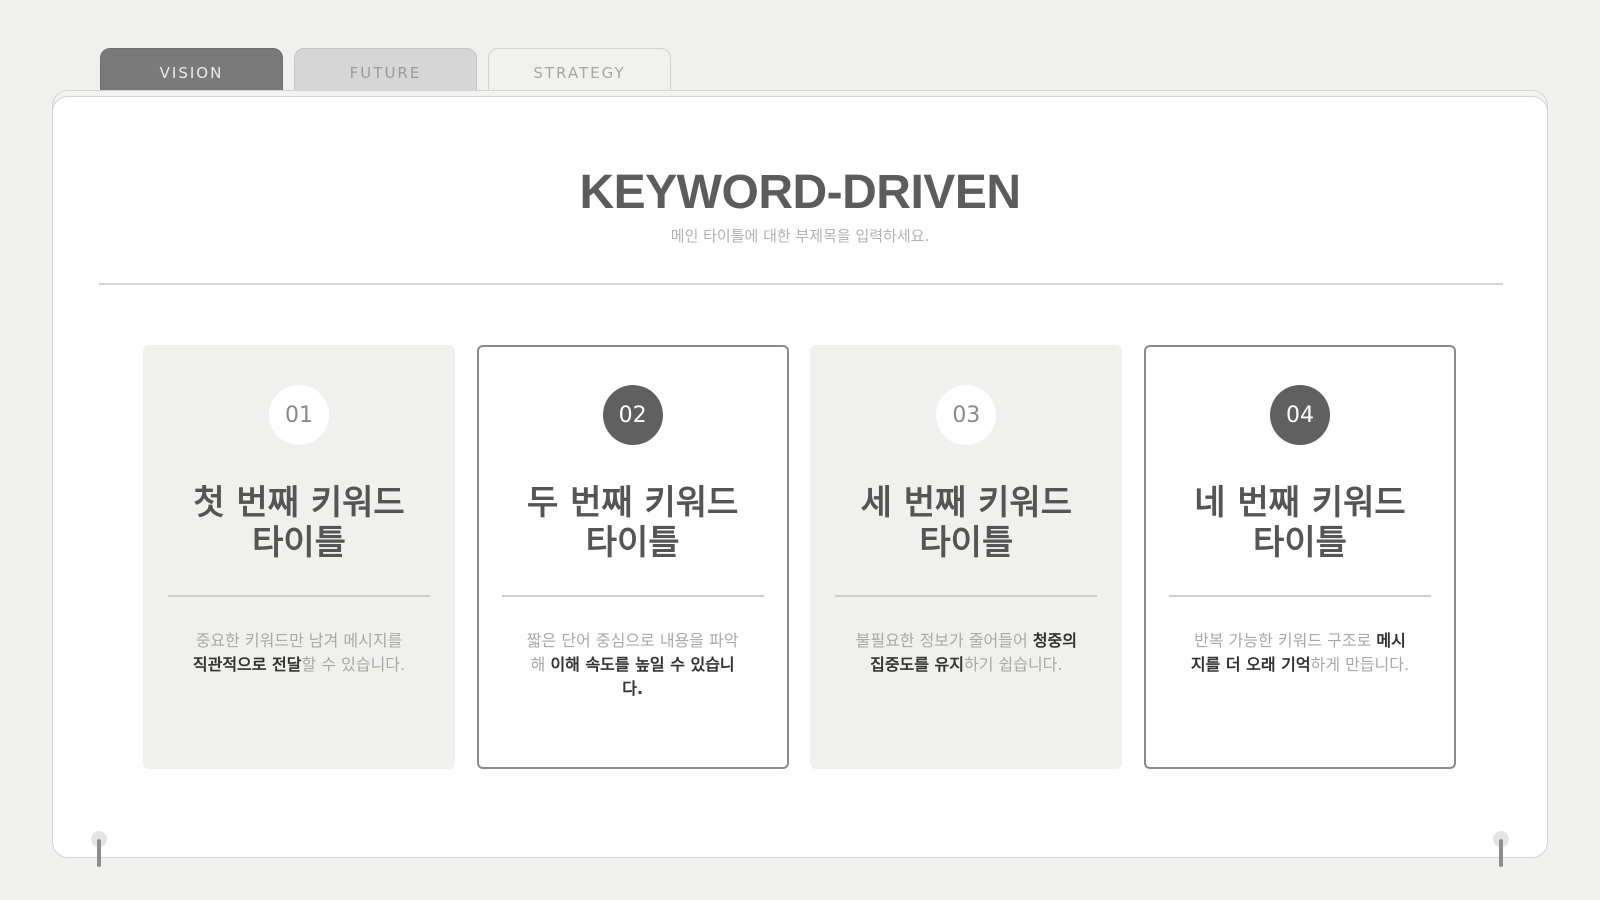  What do you see at coordinates (299, 653) in the screenshot?
I see `card-description: 중요한 키워드만 남겨 메시지를 직관적으로 전달할 수 있습니다.` at bounding box center [299, 653].